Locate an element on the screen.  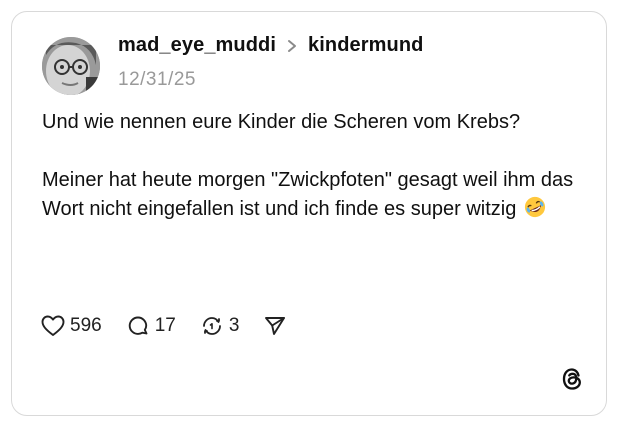
send-icon is located at coordinates (275, 326).